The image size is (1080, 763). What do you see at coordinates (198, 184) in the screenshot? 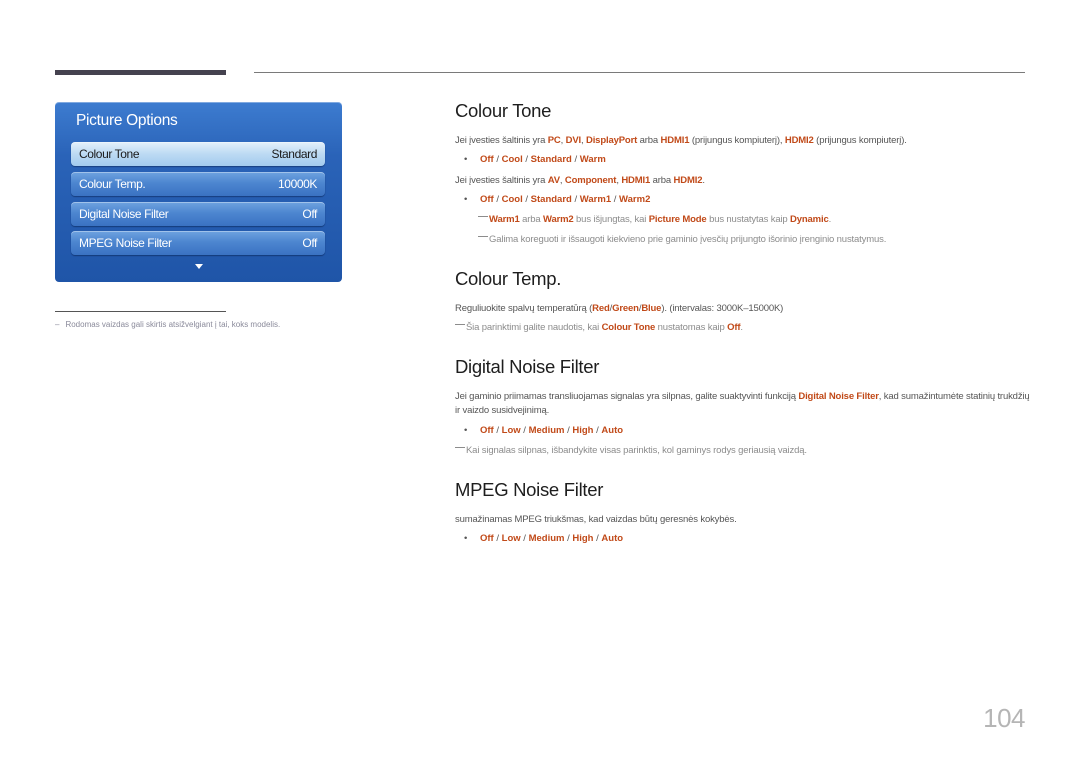
I see `osd-item-colour-temp: Colour Temp. 10000K` at bounding box center [198, 184].